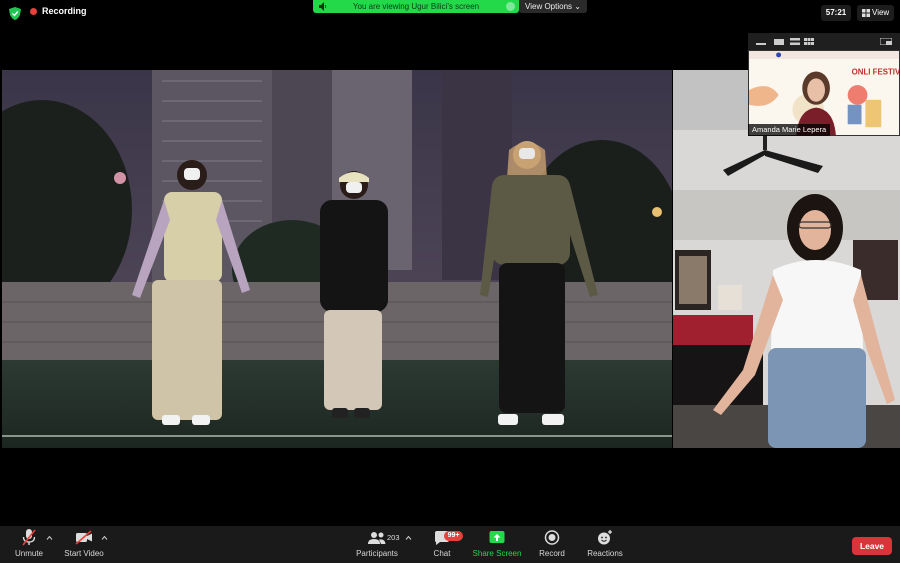 The width and height of the screenshot is (900, 563). What do you see at coordinates (377, 553) in the screenshot?
I see `participants-label: Participants` at bounding box center [377, 553].